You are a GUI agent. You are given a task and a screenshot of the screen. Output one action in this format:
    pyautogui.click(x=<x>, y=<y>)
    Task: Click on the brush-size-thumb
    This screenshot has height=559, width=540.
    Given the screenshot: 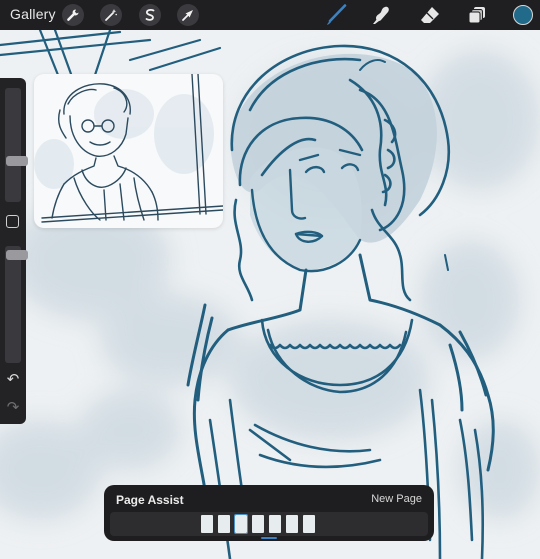 What is the action you would take?
    pyautogui.click(x=17, y=161)
    